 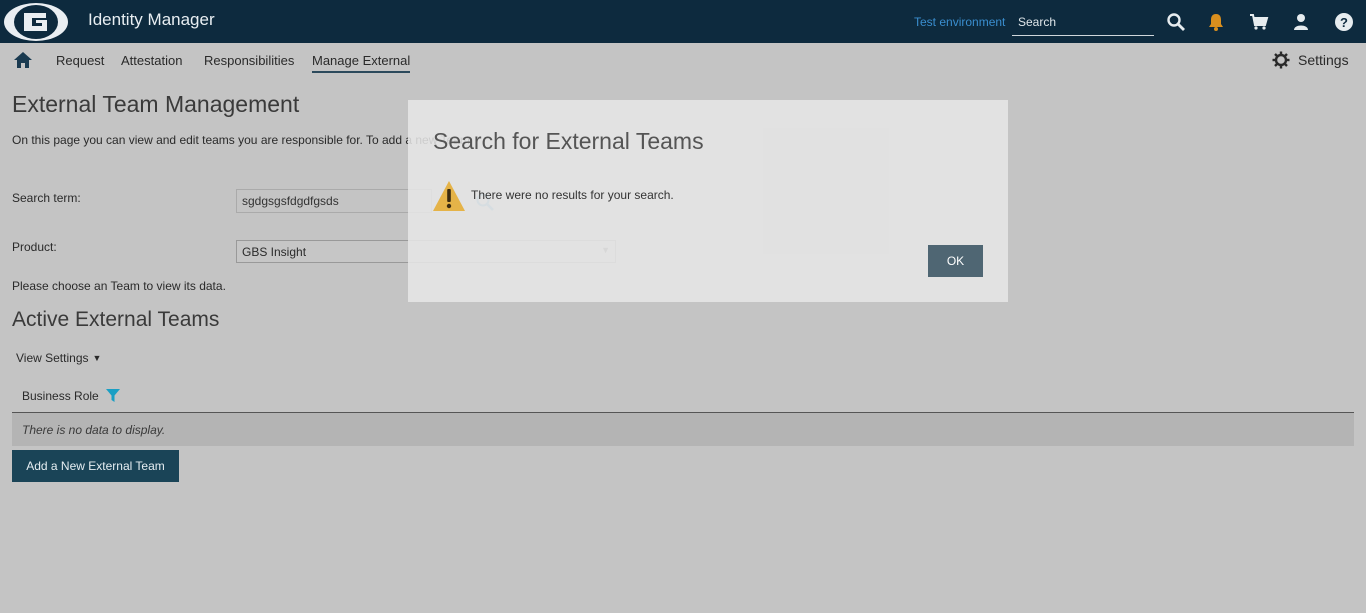 I want to click on settings-button: Settings, so click(x=1310, y=60).